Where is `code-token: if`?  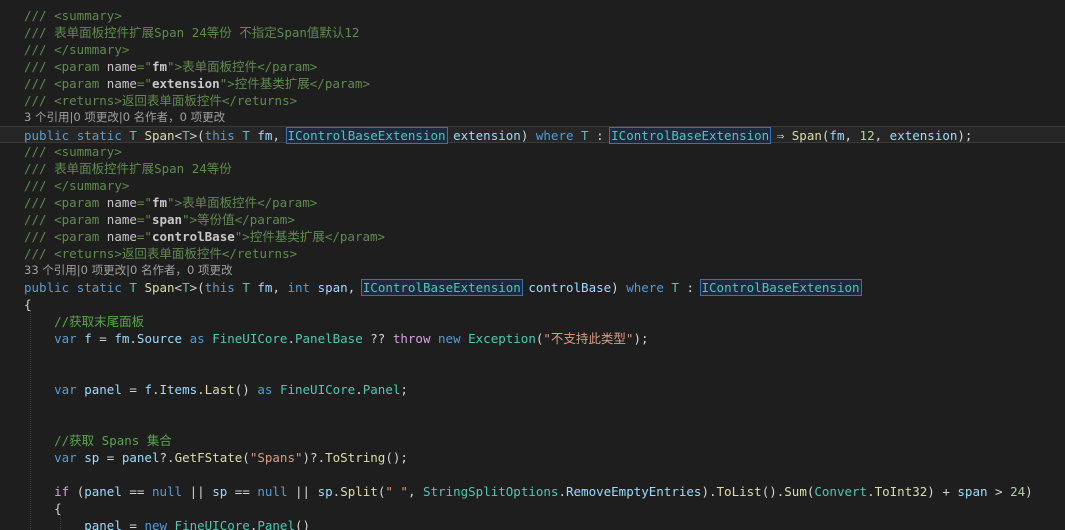 code-token: if is located at coordinates (62, 491).